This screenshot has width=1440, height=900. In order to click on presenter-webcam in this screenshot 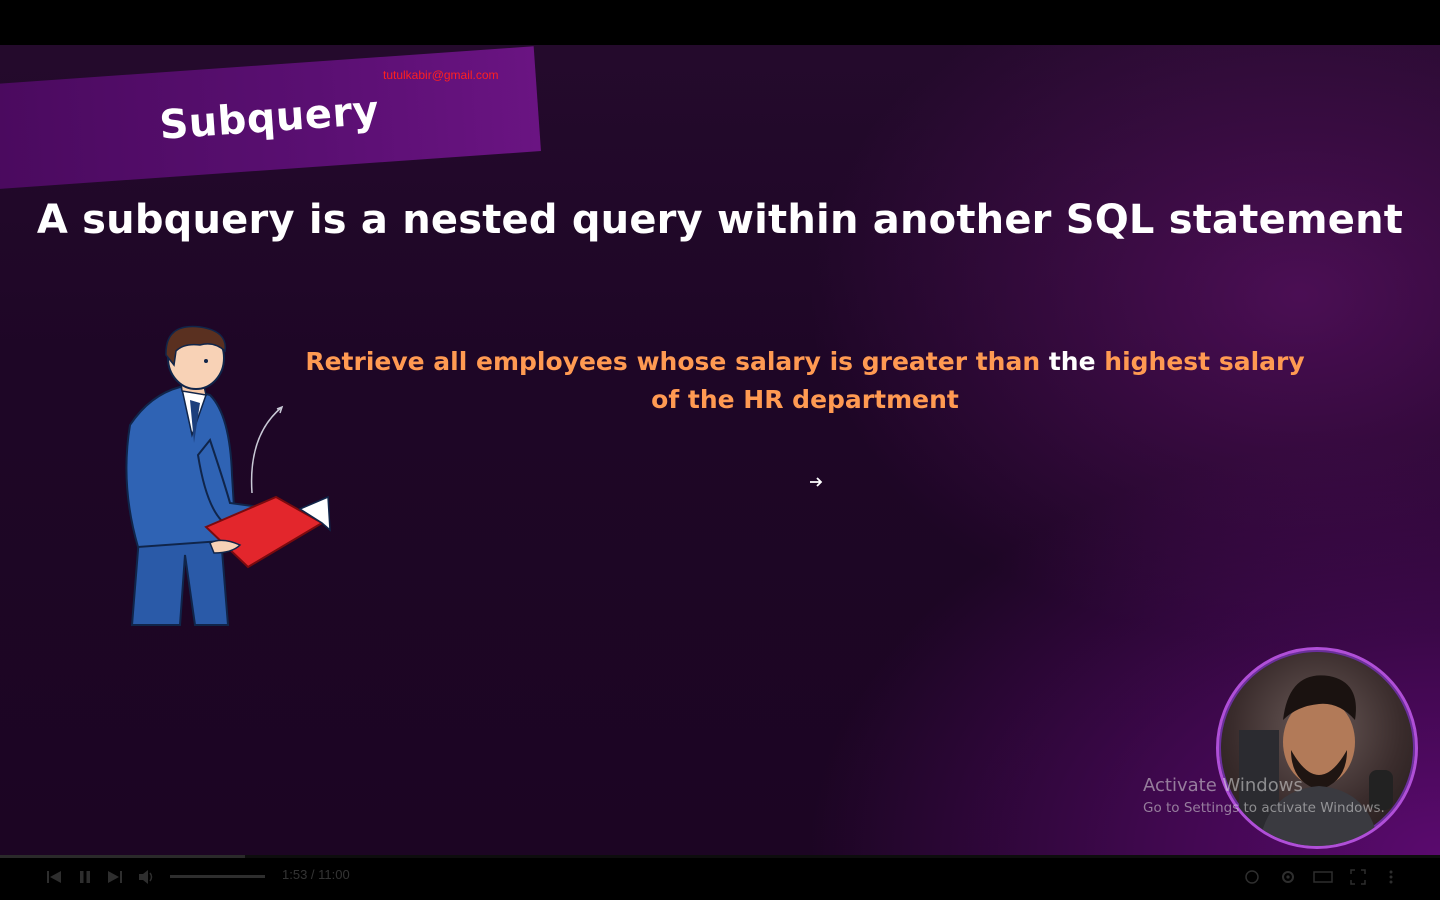, I will do `click(1317, 748)`.